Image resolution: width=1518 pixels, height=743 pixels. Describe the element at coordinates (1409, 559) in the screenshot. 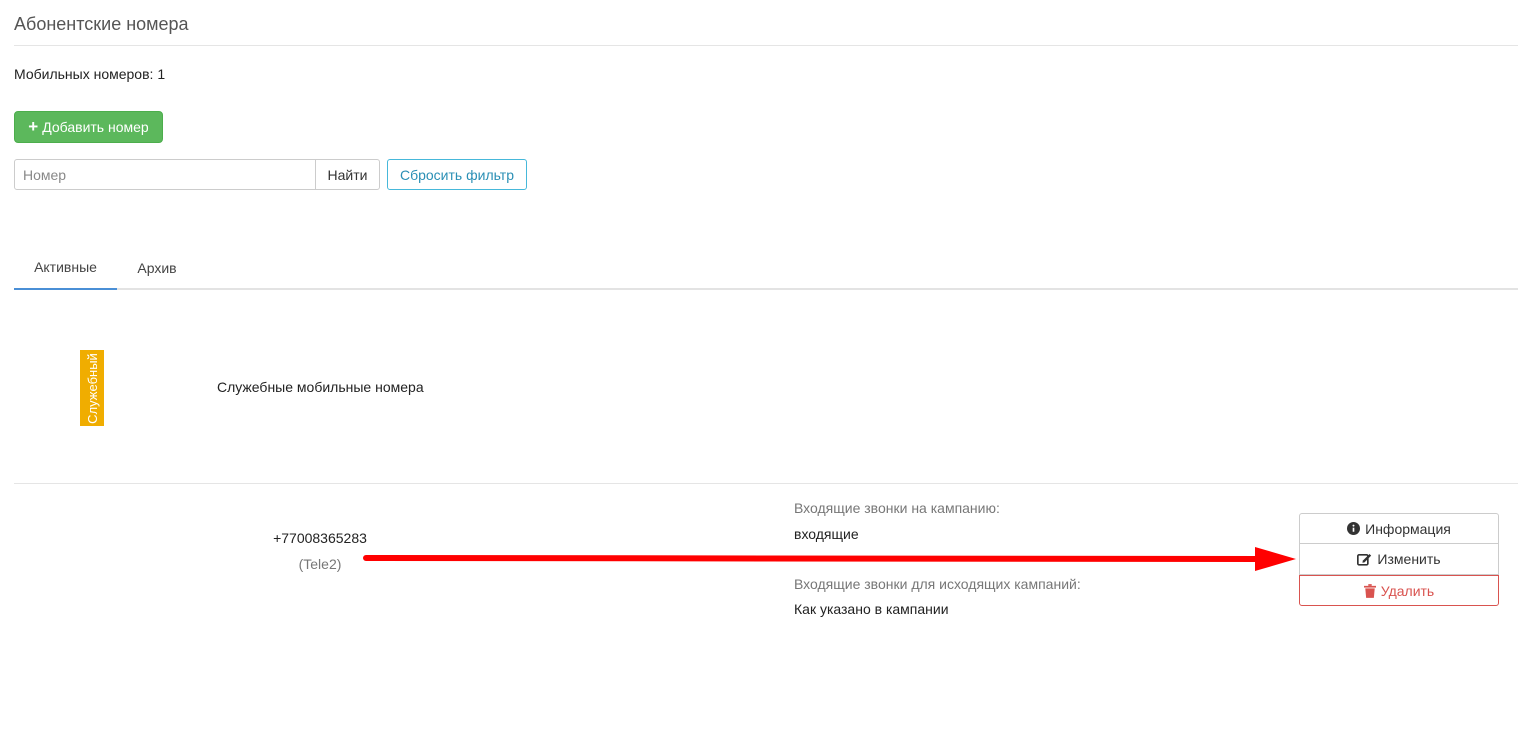

I see `edit-button-label: Изменить` at that location.